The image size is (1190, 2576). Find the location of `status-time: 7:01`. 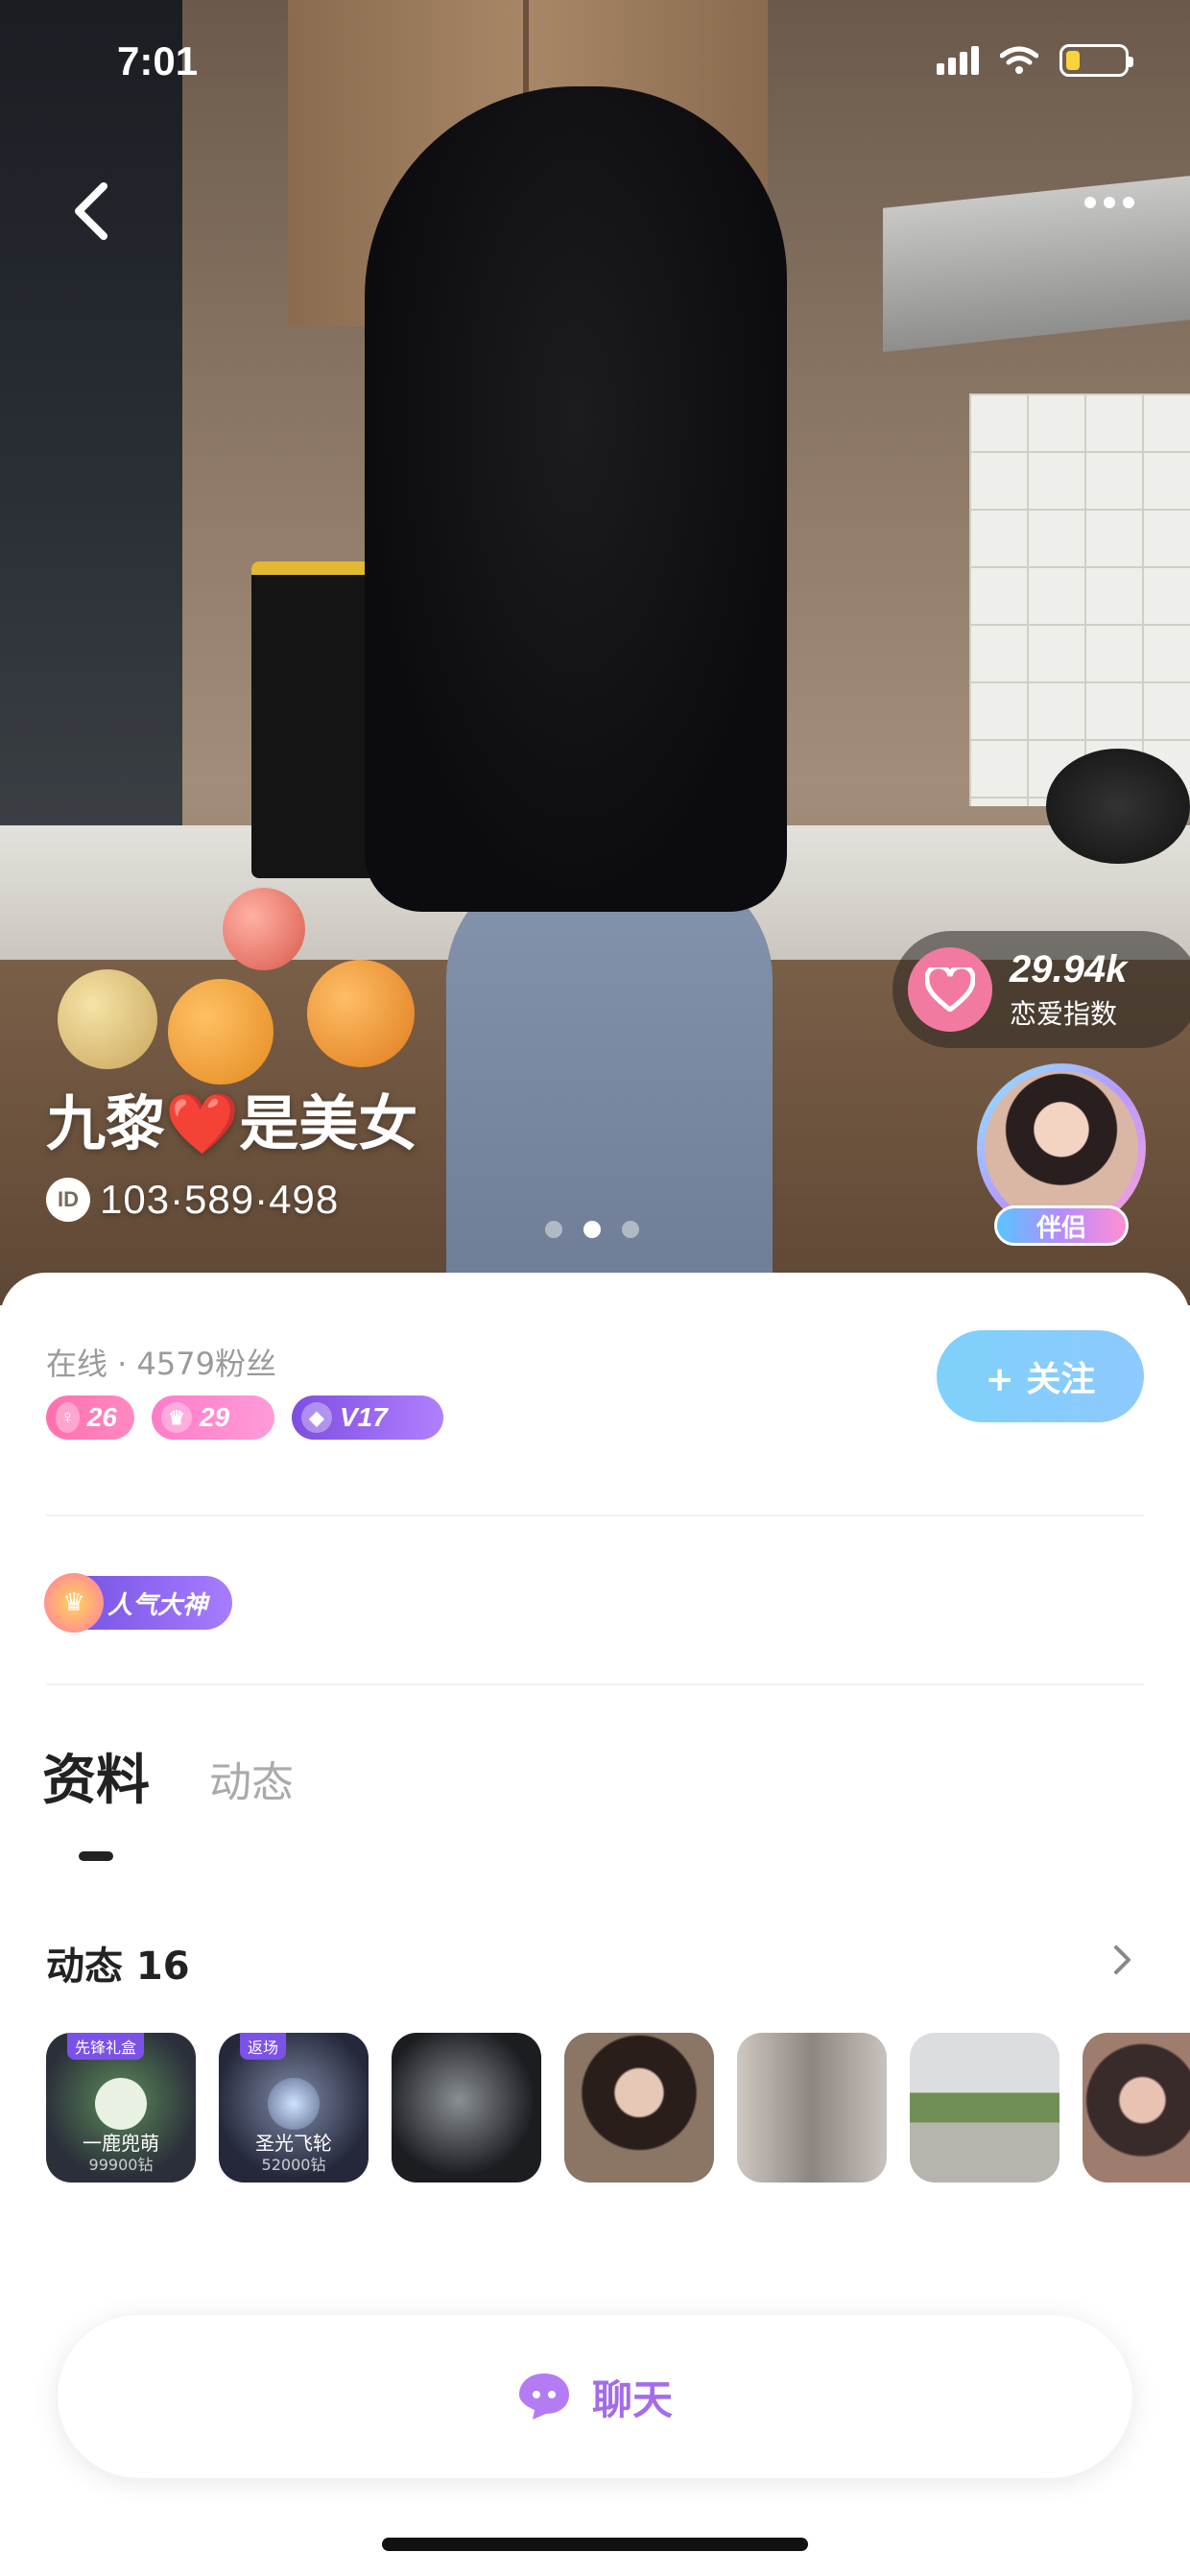

status-time: 7:01 is located at coordinates (158, 60).